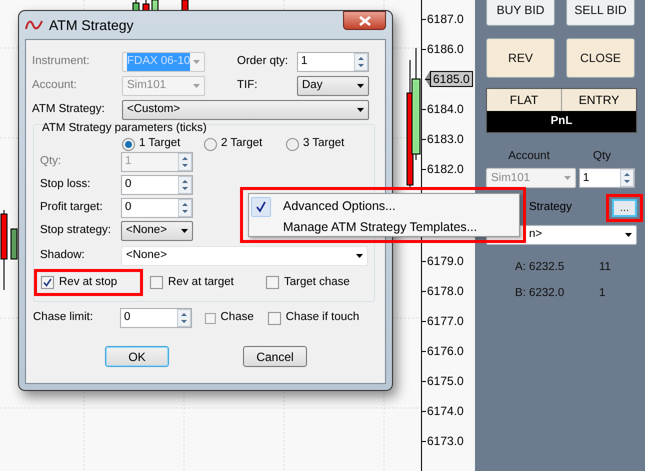 This screenshot has width=645, height=471. I want to click on target-radio: 2 Target, so click(245, 144).